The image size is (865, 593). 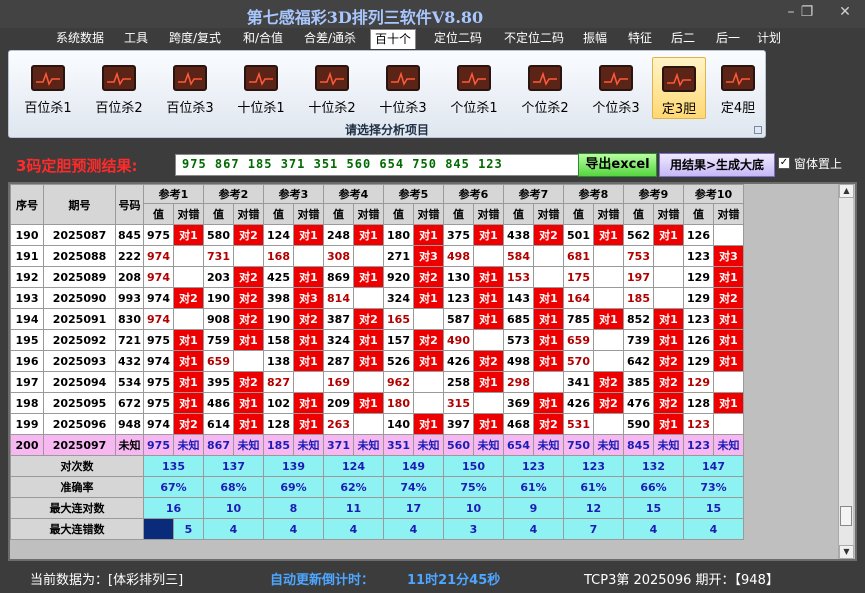 What do you see at coordinates (80, 39) in the screenshot?
I see `menu-item: 系统数据` at bounding box center [80, 39].